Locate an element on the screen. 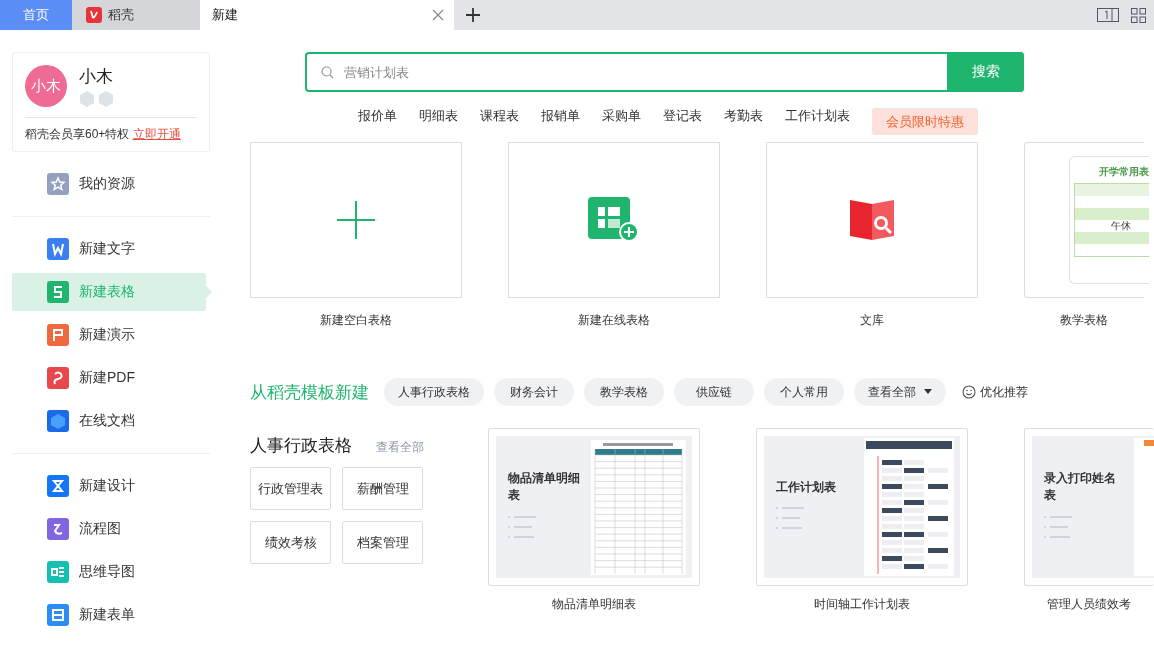 This screenshot has width=1154, height=672. sidebar-item: 新建表单 is located at coordinates (109, 615).